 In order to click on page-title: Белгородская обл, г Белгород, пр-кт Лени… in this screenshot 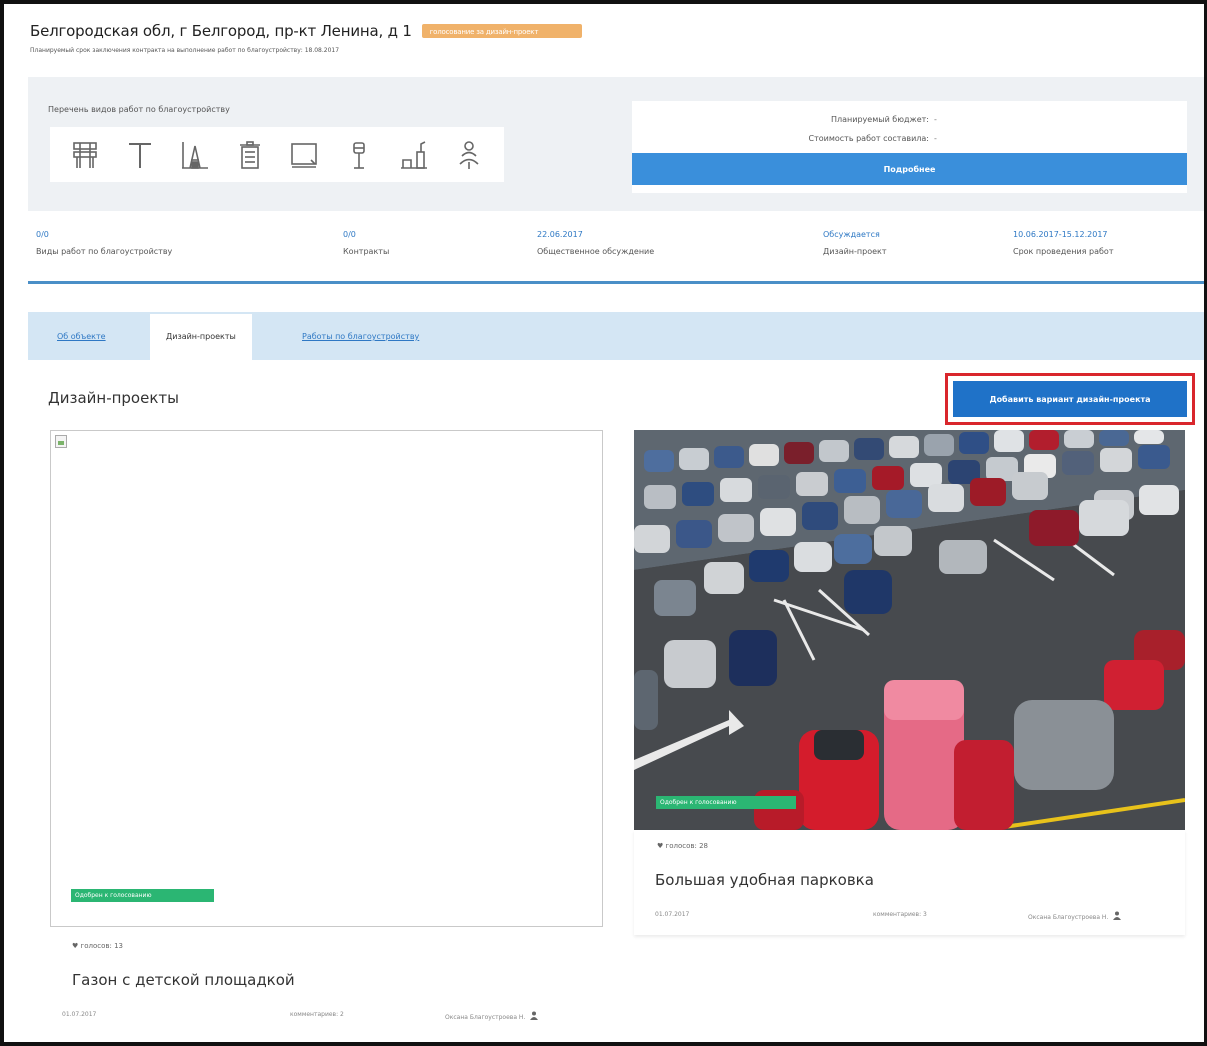, I will do `click(221, 31)`.